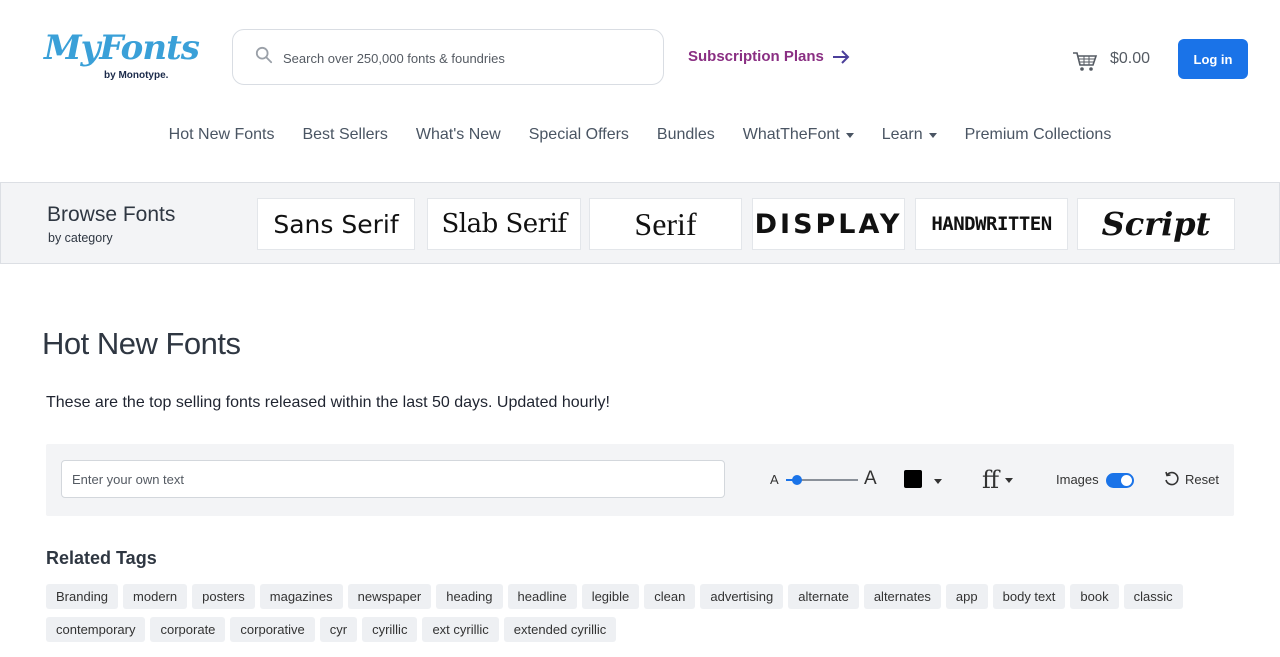 This screenshot has height=657, width=1280. I want to click on tag-chip: cyr, so click(338, 629).